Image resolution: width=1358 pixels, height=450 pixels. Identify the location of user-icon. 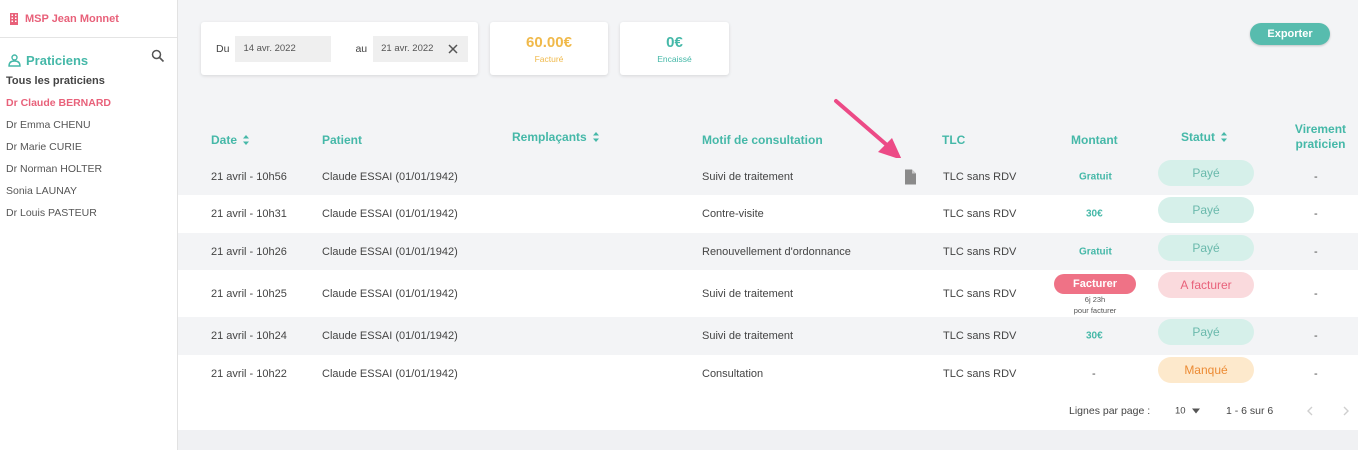
(14, 60).